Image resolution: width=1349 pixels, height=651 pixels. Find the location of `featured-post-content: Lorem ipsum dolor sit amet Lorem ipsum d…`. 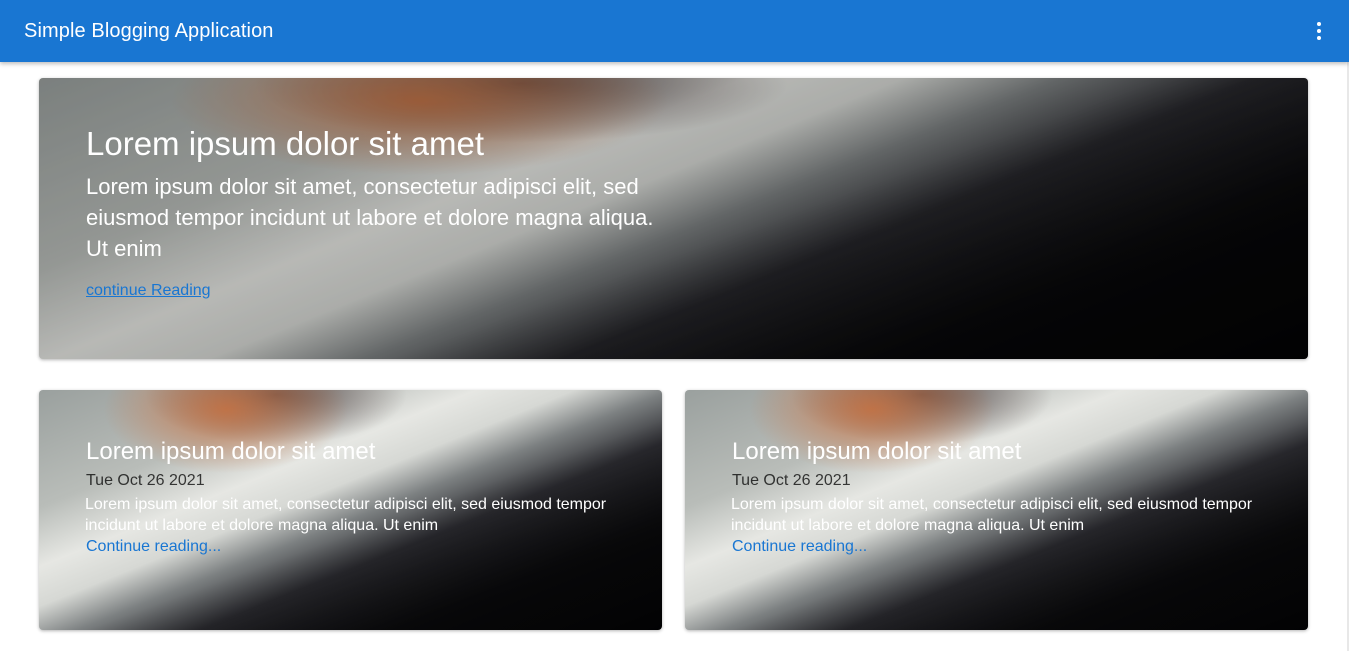

featured-post-content: Lorem ipsum dolor sit amet Lorem ipsum d… is located at coordinates (381, 212).